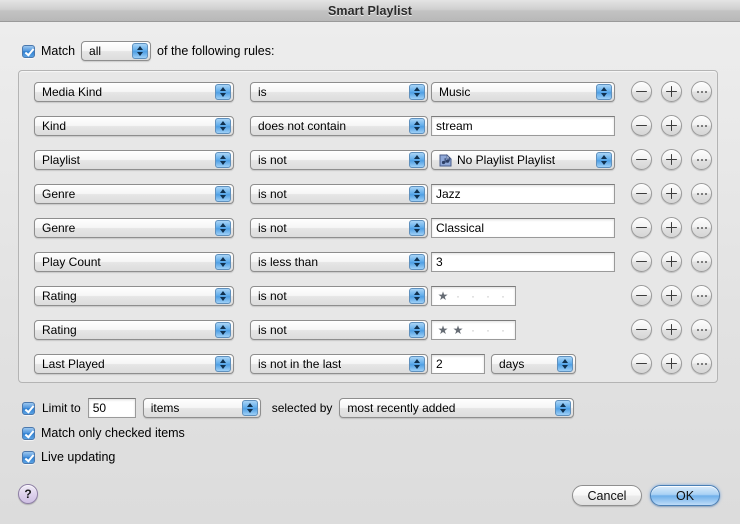 Image resolution: width=740 pixels, height=524 pixels. I want to click on rule-operator-popup: is not in the last, so click(339, 364).